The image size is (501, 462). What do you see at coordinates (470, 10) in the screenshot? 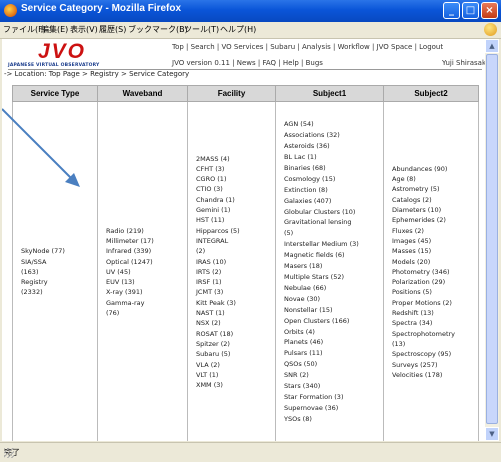
I see `maximize-button: □` at bounding box center [470, 10].